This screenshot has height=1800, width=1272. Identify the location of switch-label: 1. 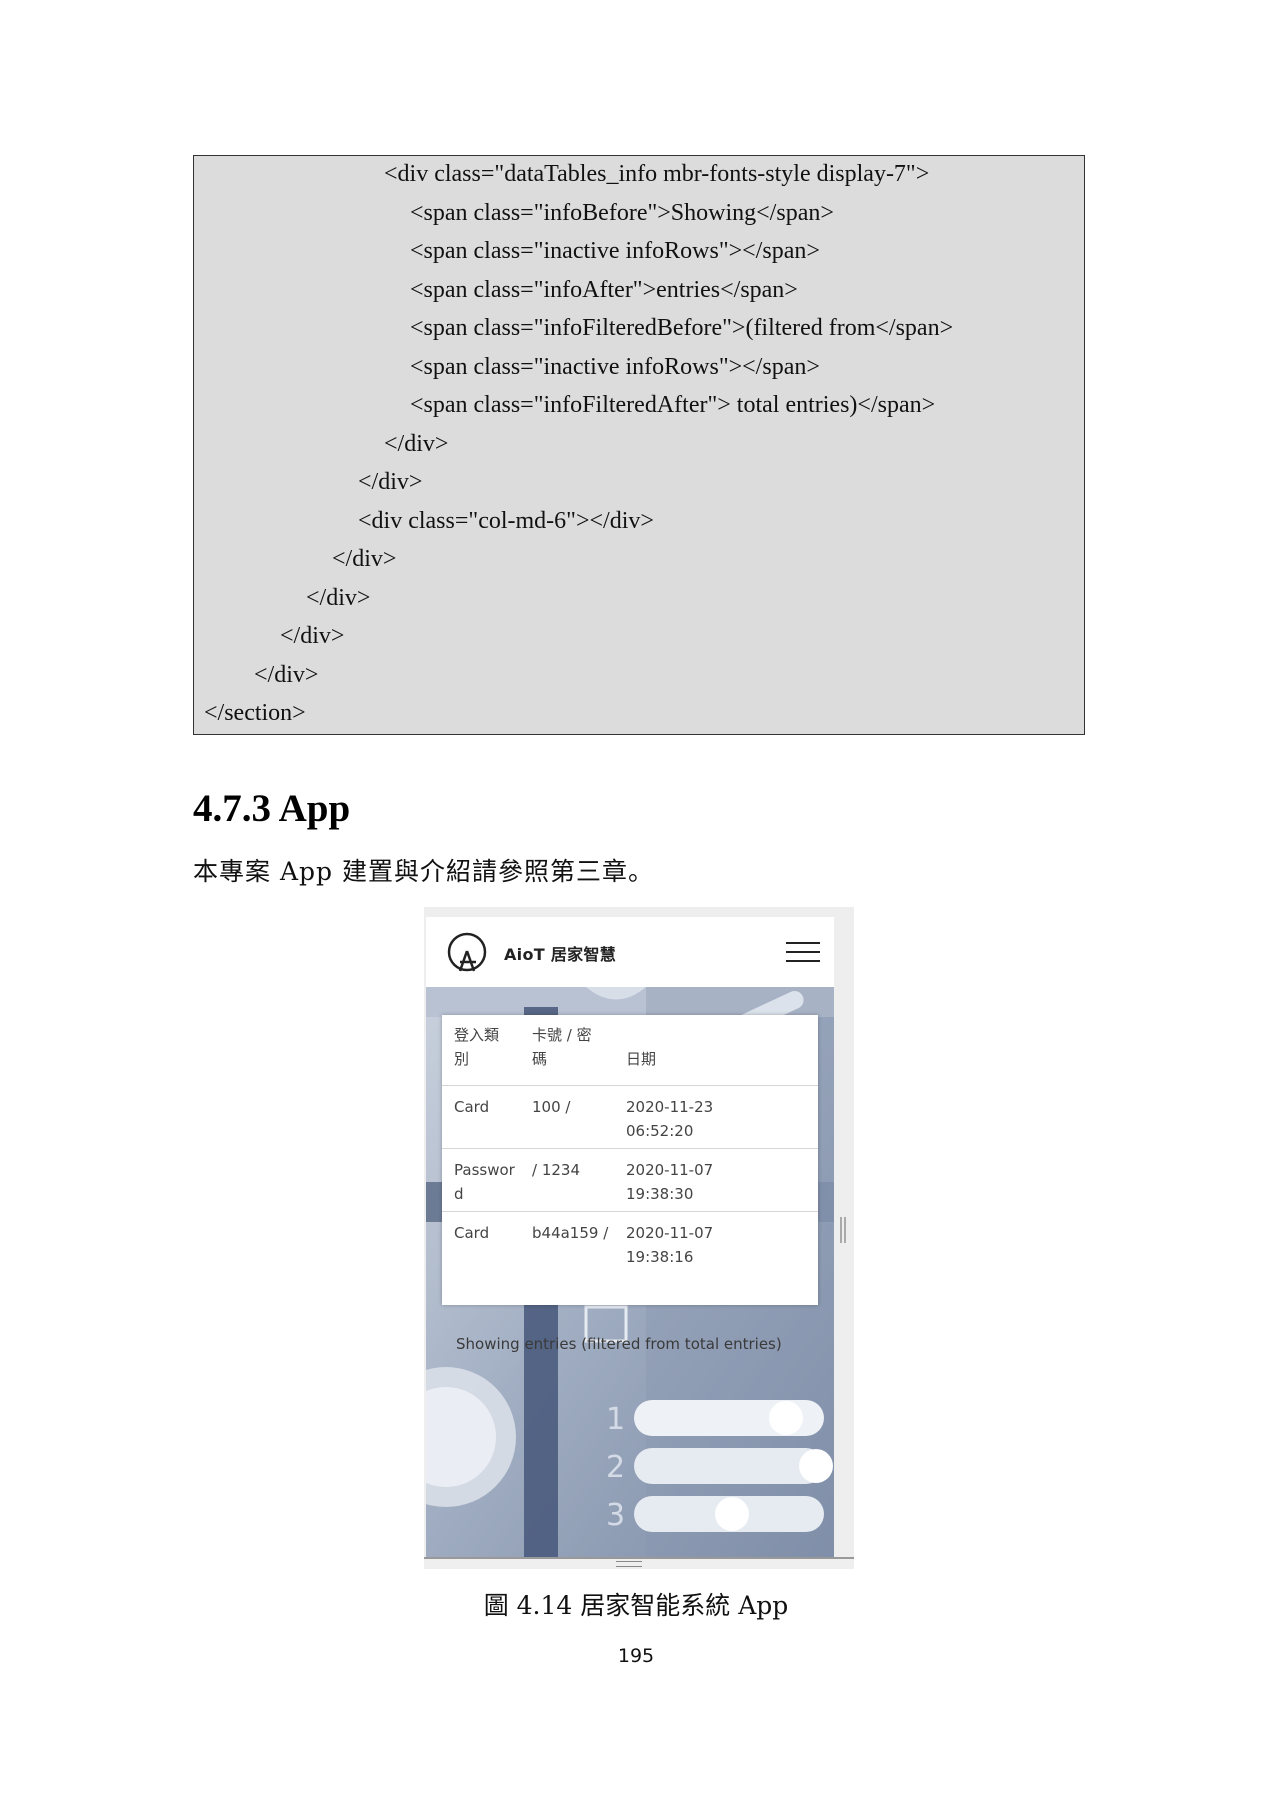
(615, 1419).